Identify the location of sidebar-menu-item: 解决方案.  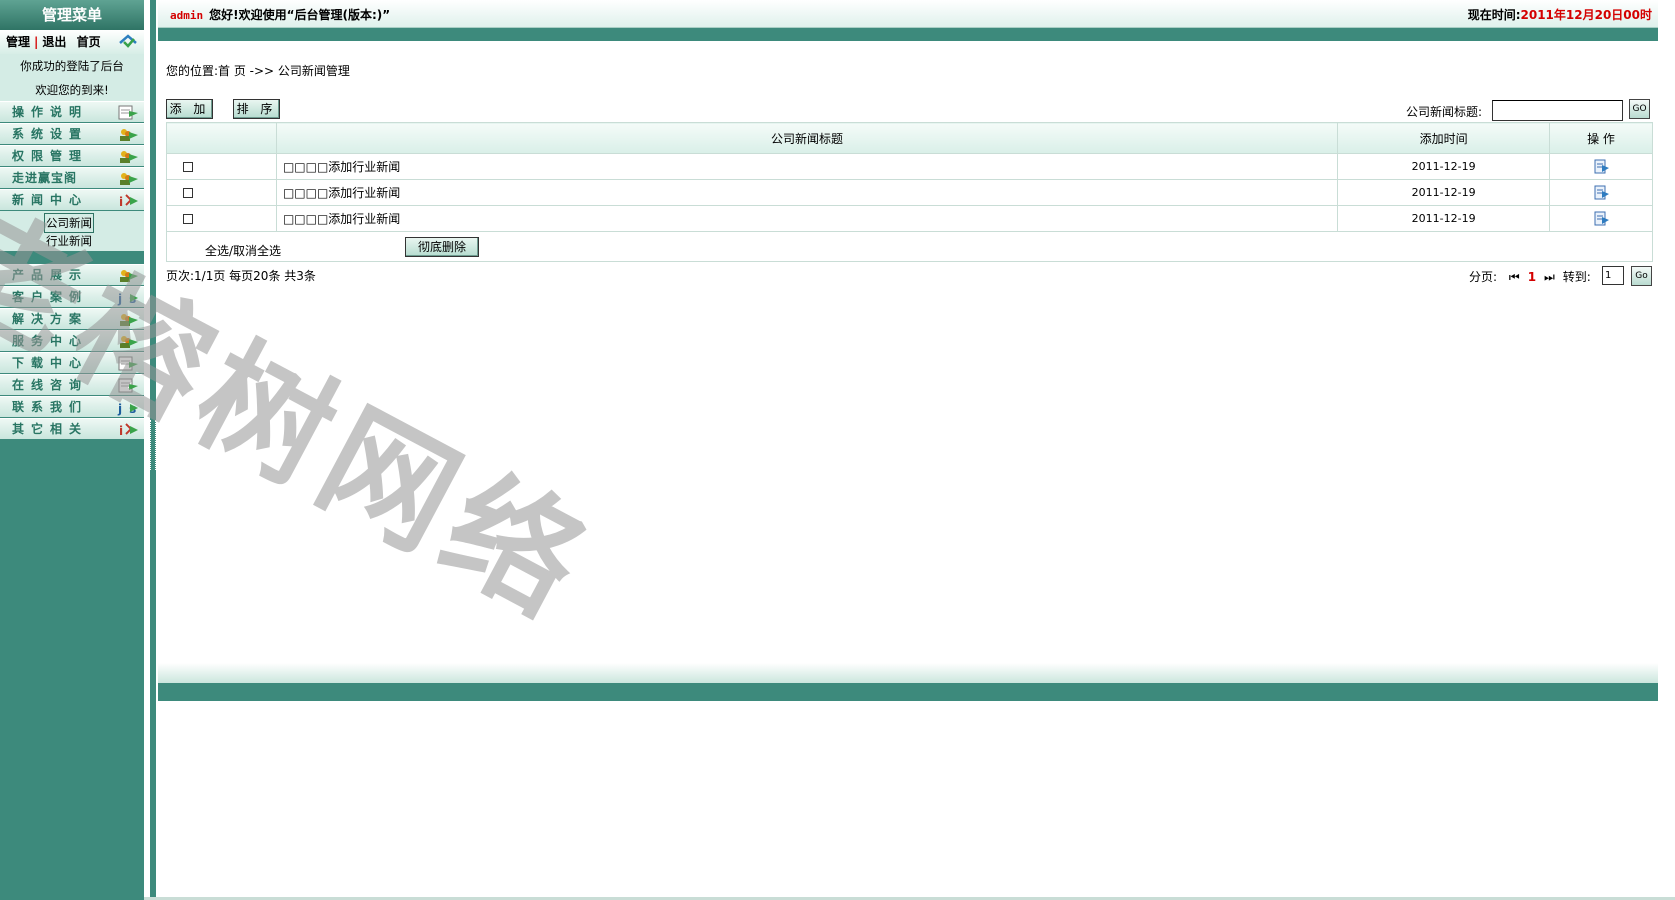
(72, 318).